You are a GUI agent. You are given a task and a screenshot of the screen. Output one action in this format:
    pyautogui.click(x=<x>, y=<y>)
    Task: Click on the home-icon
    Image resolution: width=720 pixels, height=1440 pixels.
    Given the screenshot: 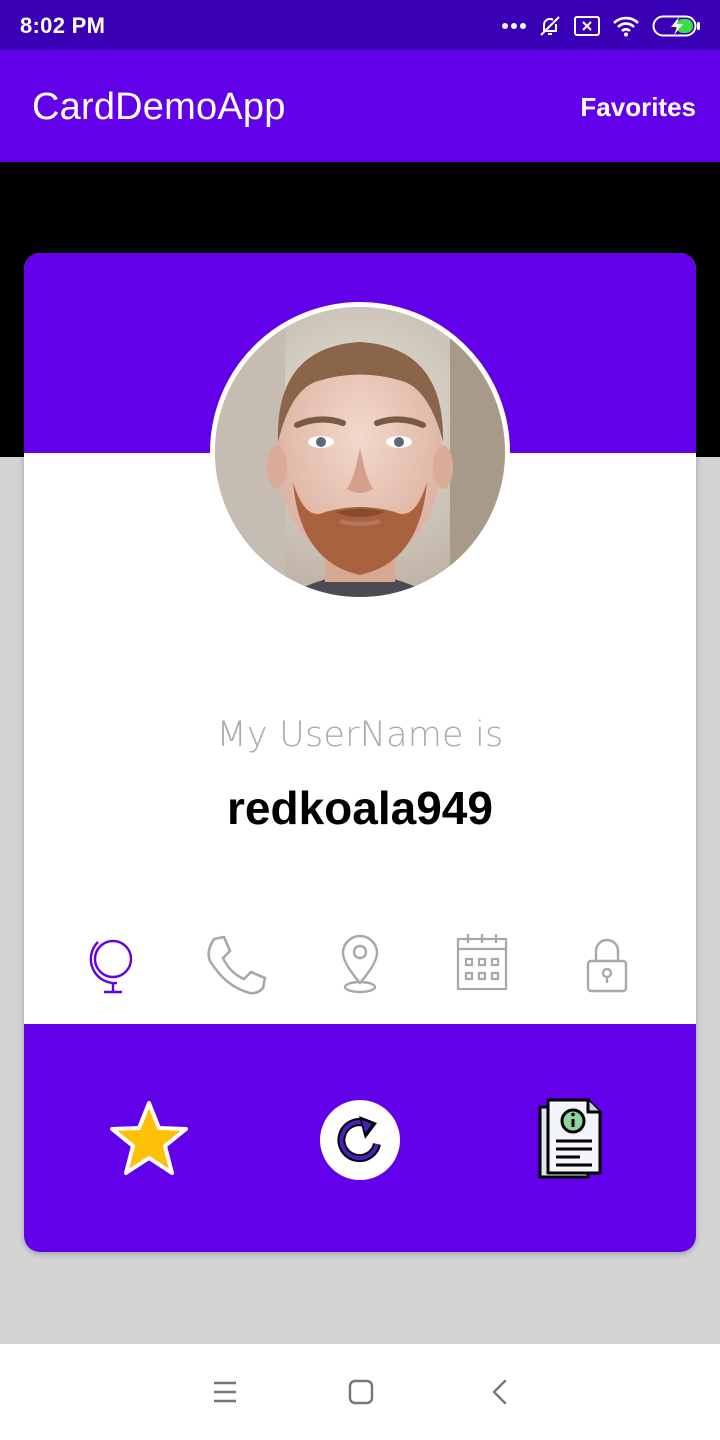 What is the action you would take?
    pyautogui.click(x=361, y=1392)
    